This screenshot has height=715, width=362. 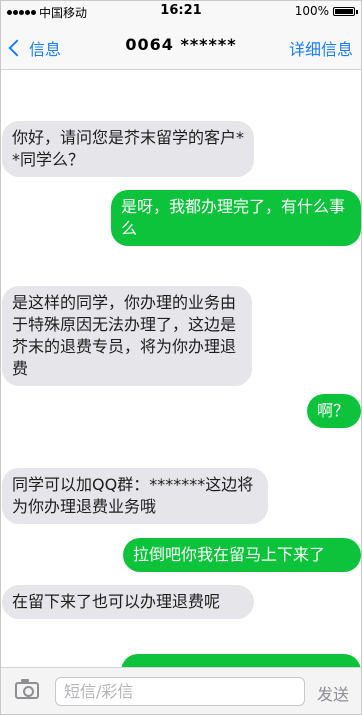 I want to click on camera-icon, so click(x=27, y=689).